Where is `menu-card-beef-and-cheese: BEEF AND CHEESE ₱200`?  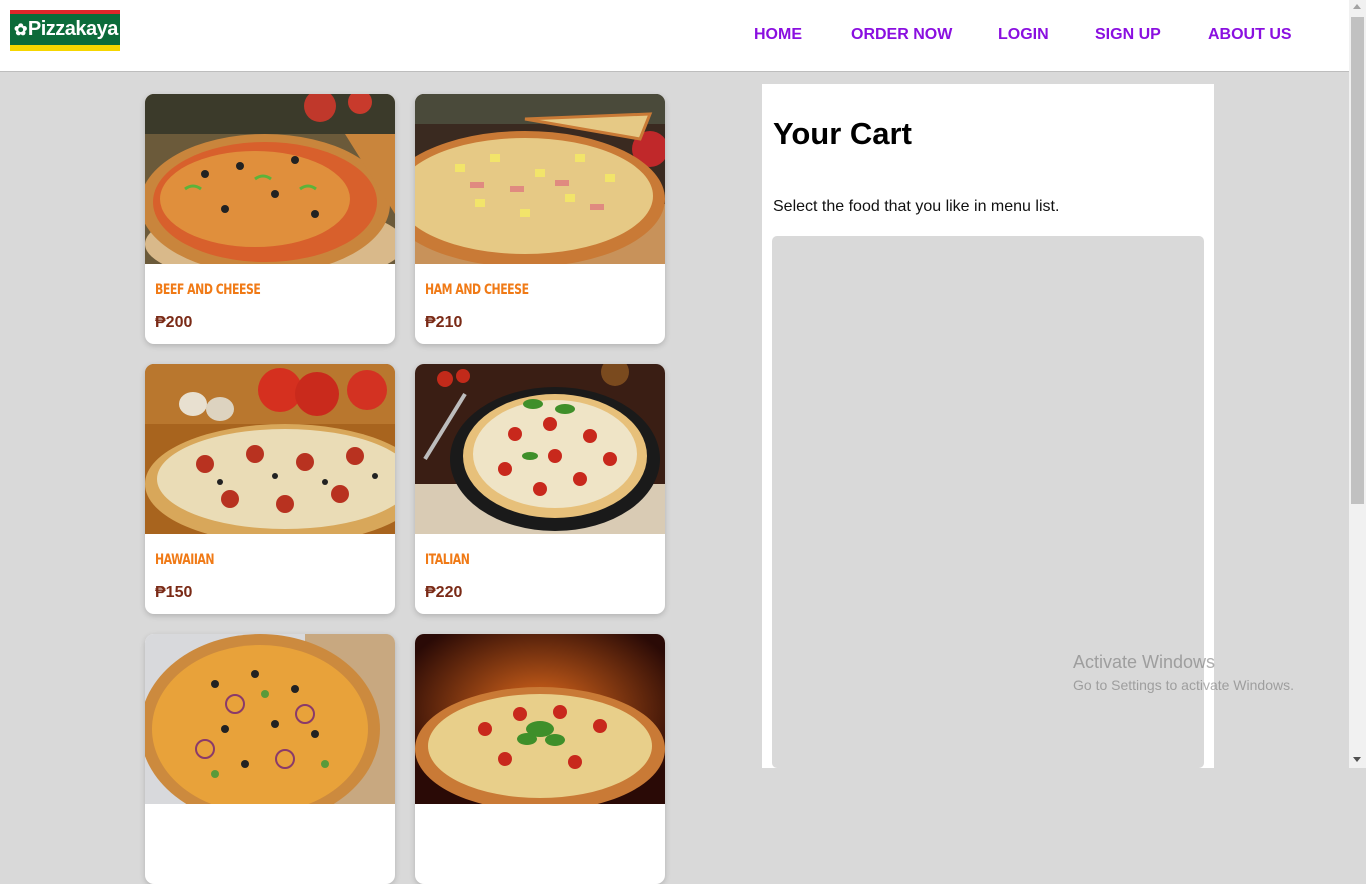 menu-card-beef-and-cheese: BEEF AND CHEESE ₱200 is located at coordinates (270, 219).